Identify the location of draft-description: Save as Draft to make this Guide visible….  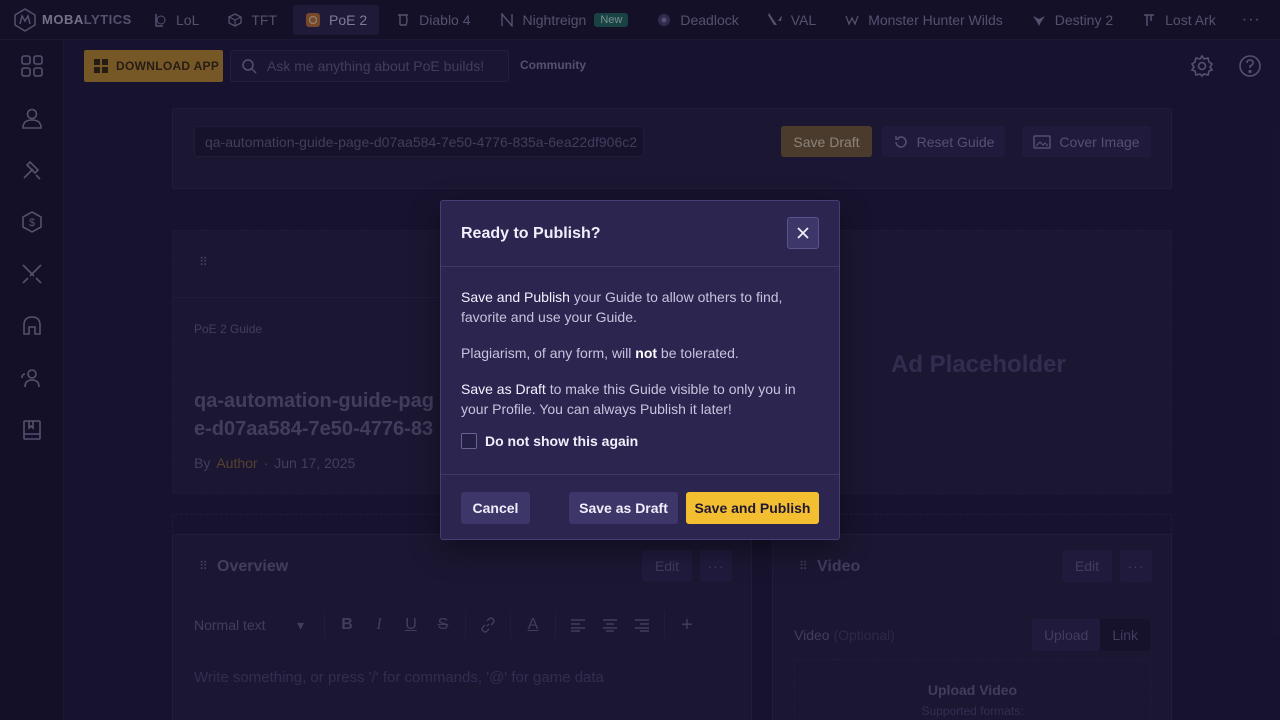
(641, 399).